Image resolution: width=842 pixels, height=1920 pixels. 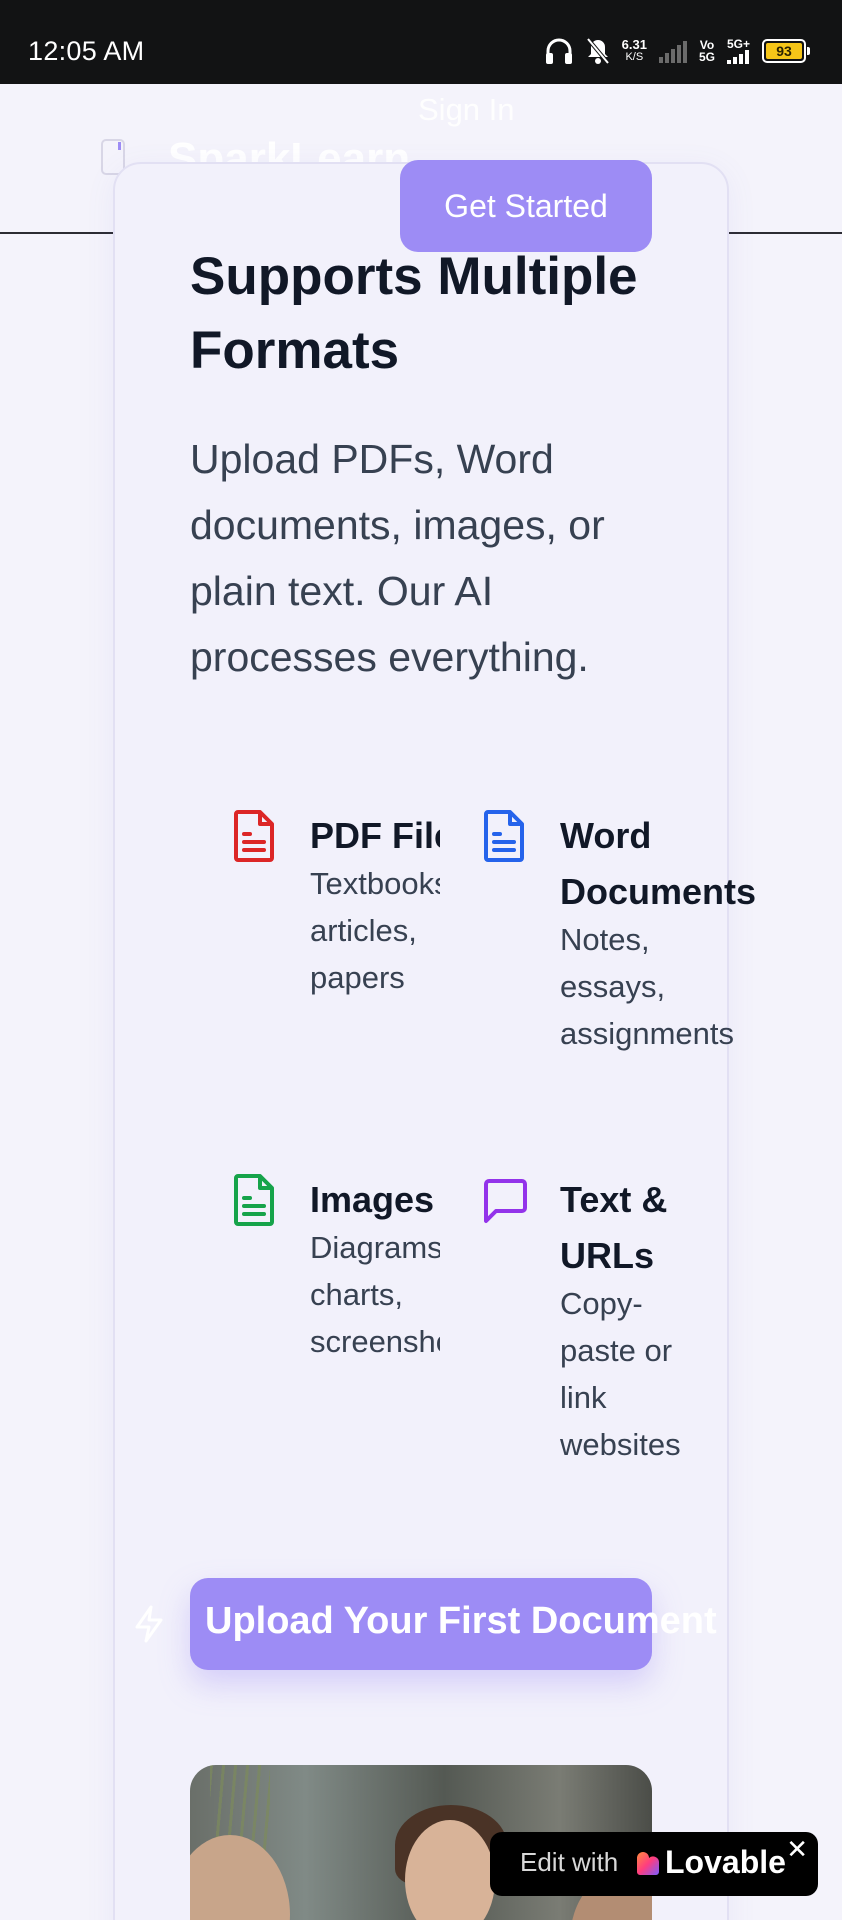 What do you see at coordinates (254, 1200) in the screenshot?
I see `image-file-icon` at bounding box center [254, 1200].